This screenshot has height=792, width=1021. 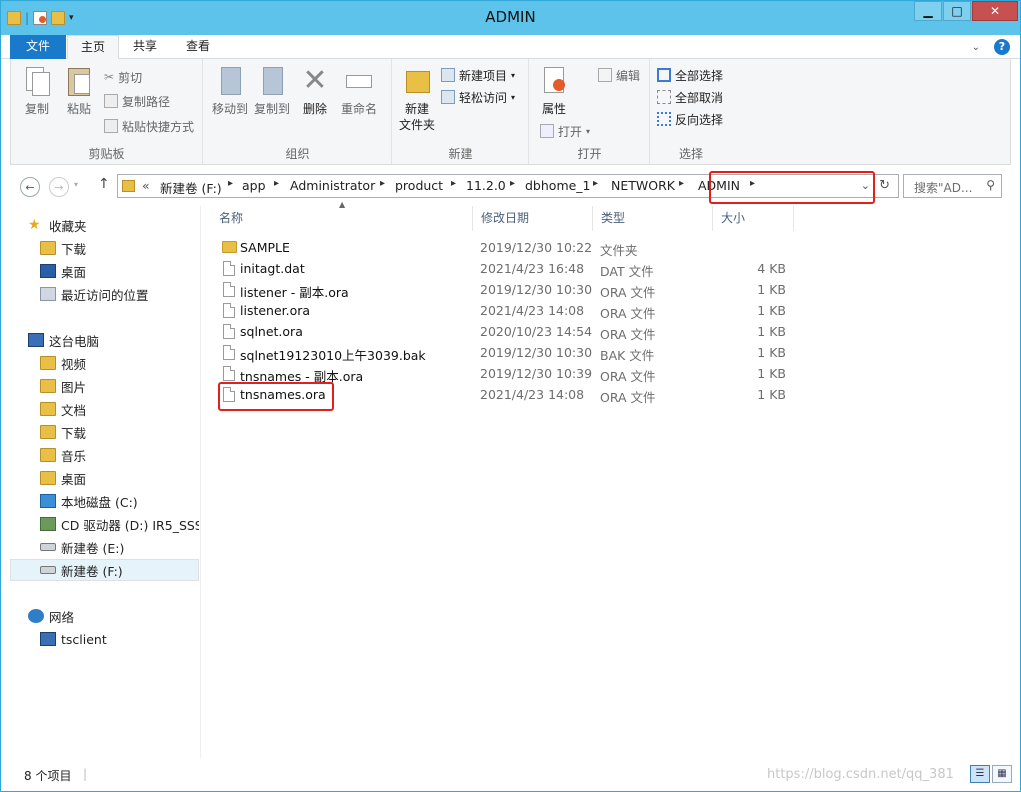 I want to click on invert-selection-button: 反向选择, so click(x=690, y=119).